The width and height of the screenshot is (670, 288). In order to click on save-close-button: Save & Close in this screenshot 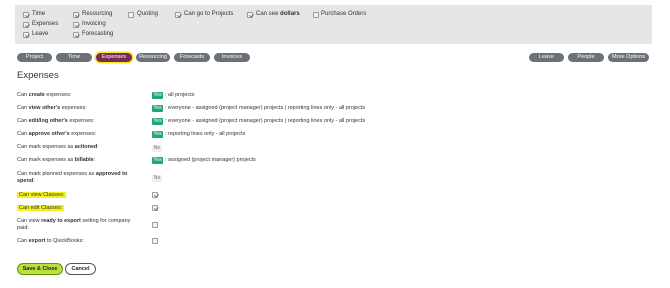, I will do `click(40, 269)`.